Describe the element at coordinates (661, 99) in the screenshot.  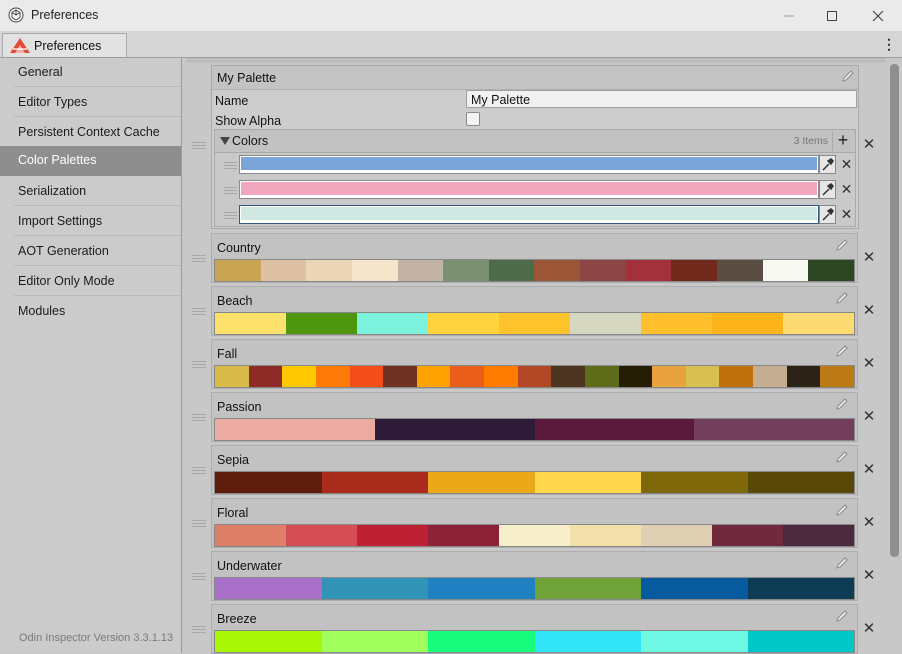
I see `name-input: My Palette` at that location.